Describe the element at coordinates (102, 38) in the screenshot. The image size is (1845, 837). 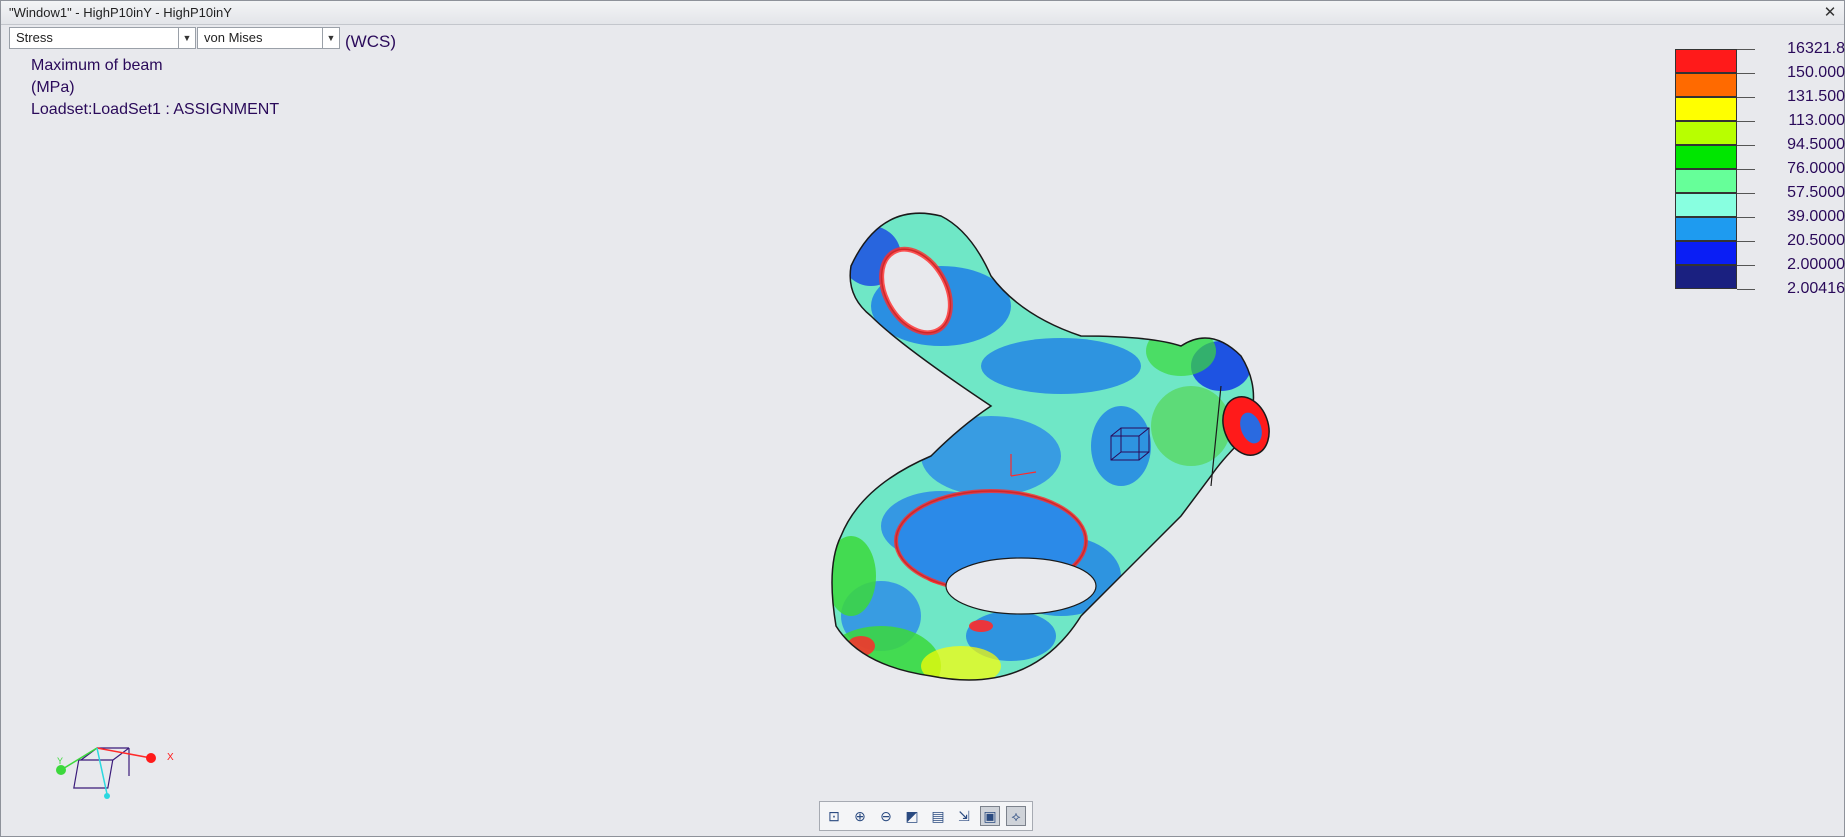
I see `result-type-dropdown: Stress ▼` at that location.